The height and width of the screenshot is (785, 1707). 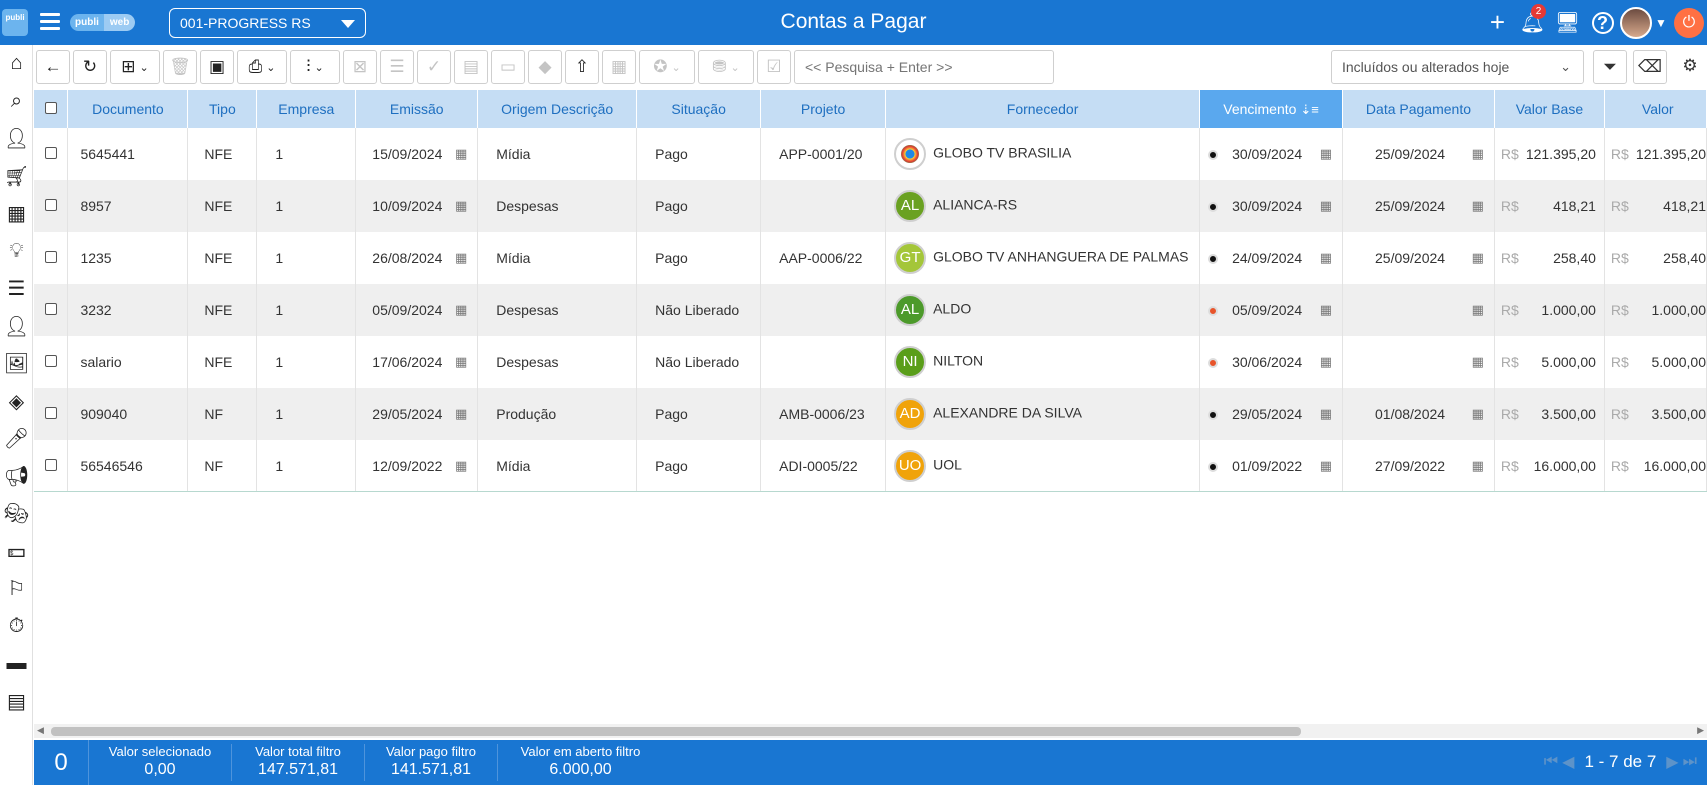 What do you see at coordinates (16, 477) in the screenshot?
I see `megaphone-icon: 📢︎` at bounding box center [16, 477].